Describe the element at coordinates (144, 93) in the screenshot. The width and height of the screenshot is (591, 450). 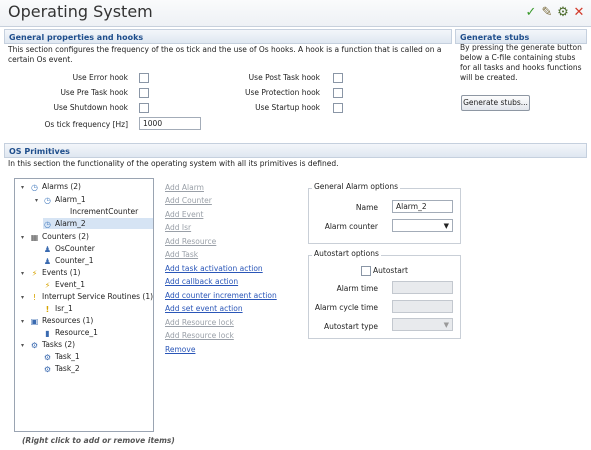
I see `pre-task-hook-checkbox` at that location.